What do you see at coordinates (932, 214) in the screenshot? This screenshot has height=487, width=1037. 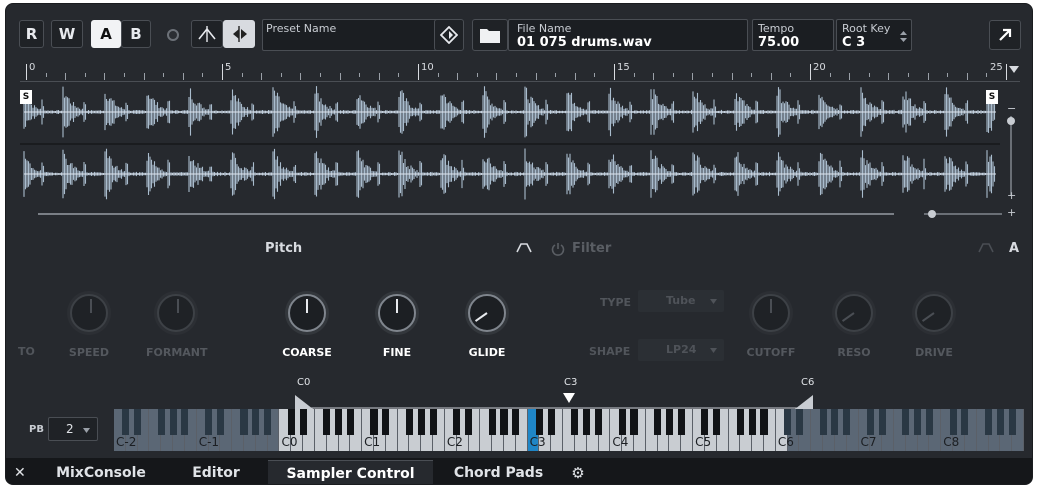 I see `horizontal-zoom-handle` at bounding box center [932, 214].